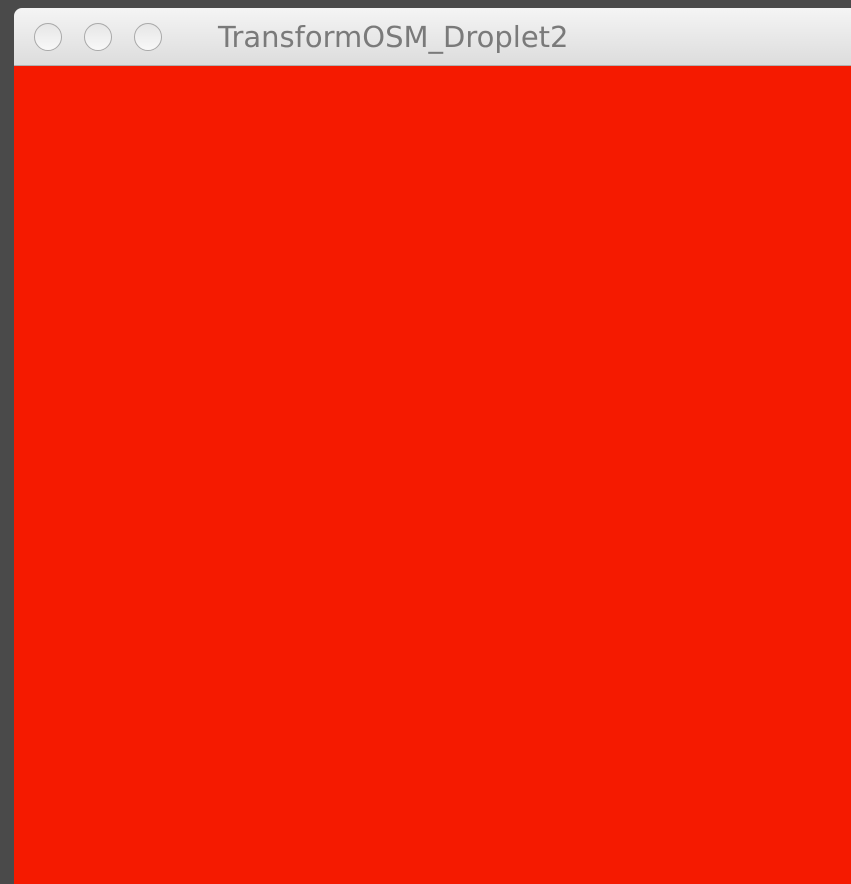 This screenshot has width=851, height=884. Describe the element at coordinates (48, 36) in the screenshot. I see `close-button` at that location.